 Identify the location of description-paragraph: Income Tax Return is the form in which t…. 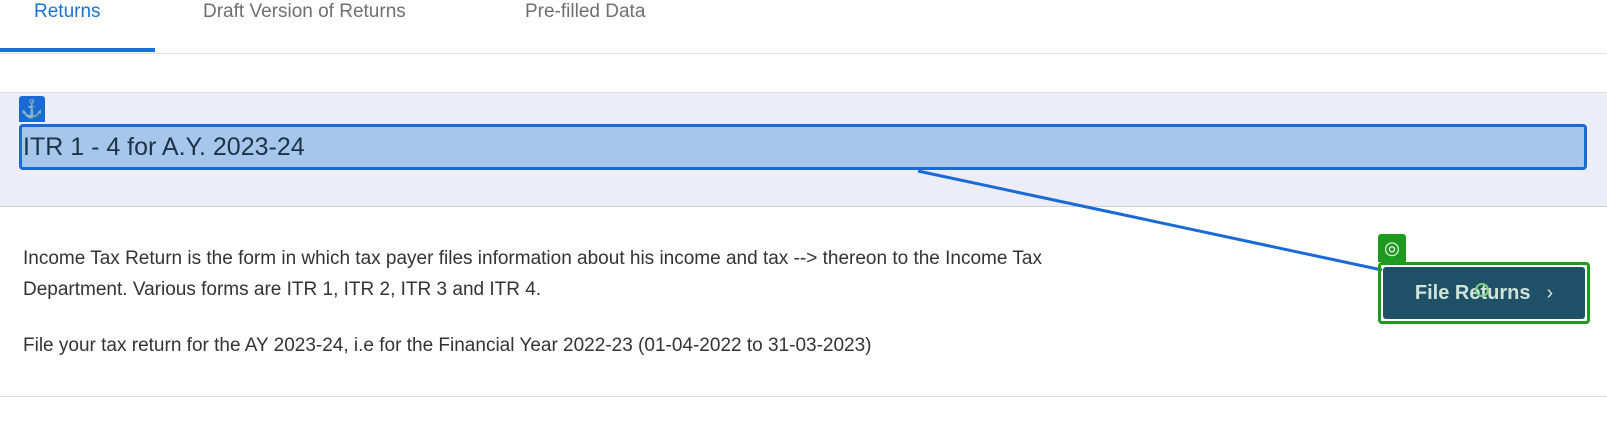
(532, 274).